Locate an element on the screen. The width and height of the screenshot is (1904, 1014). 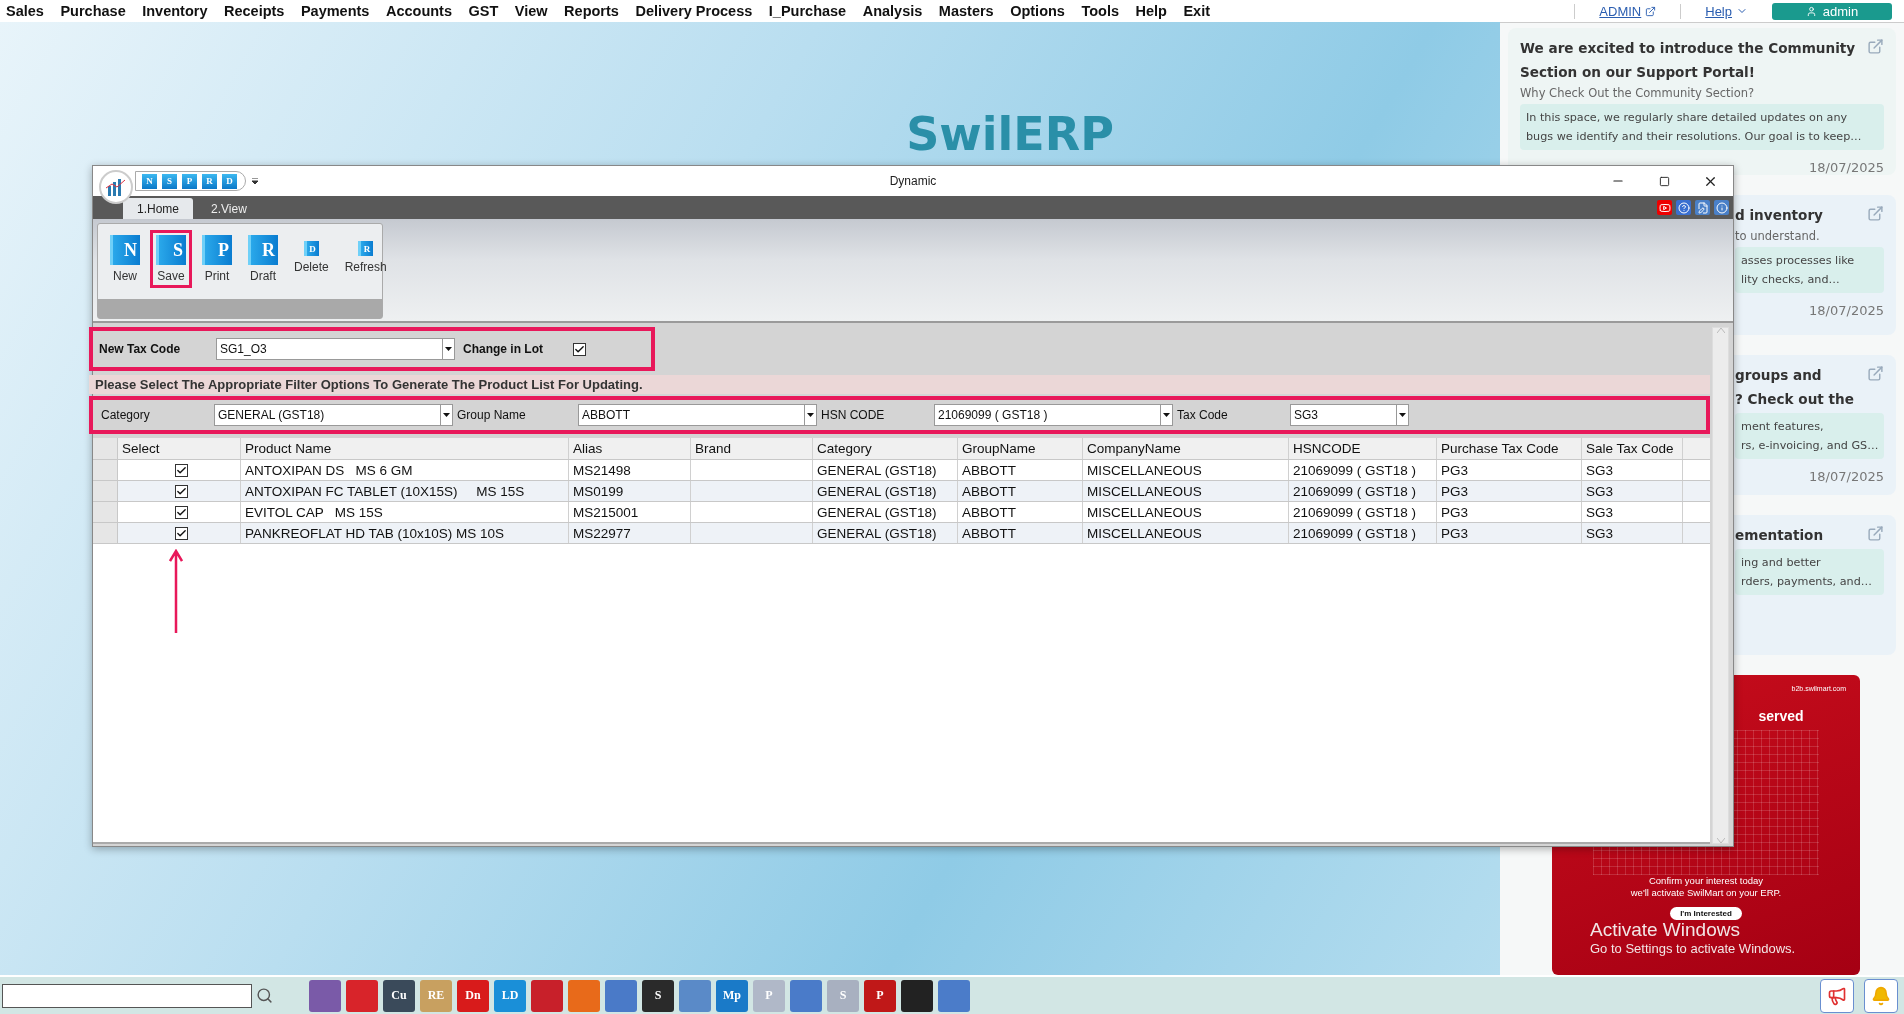
app-icon: LD is located at coordinates (510, 995).